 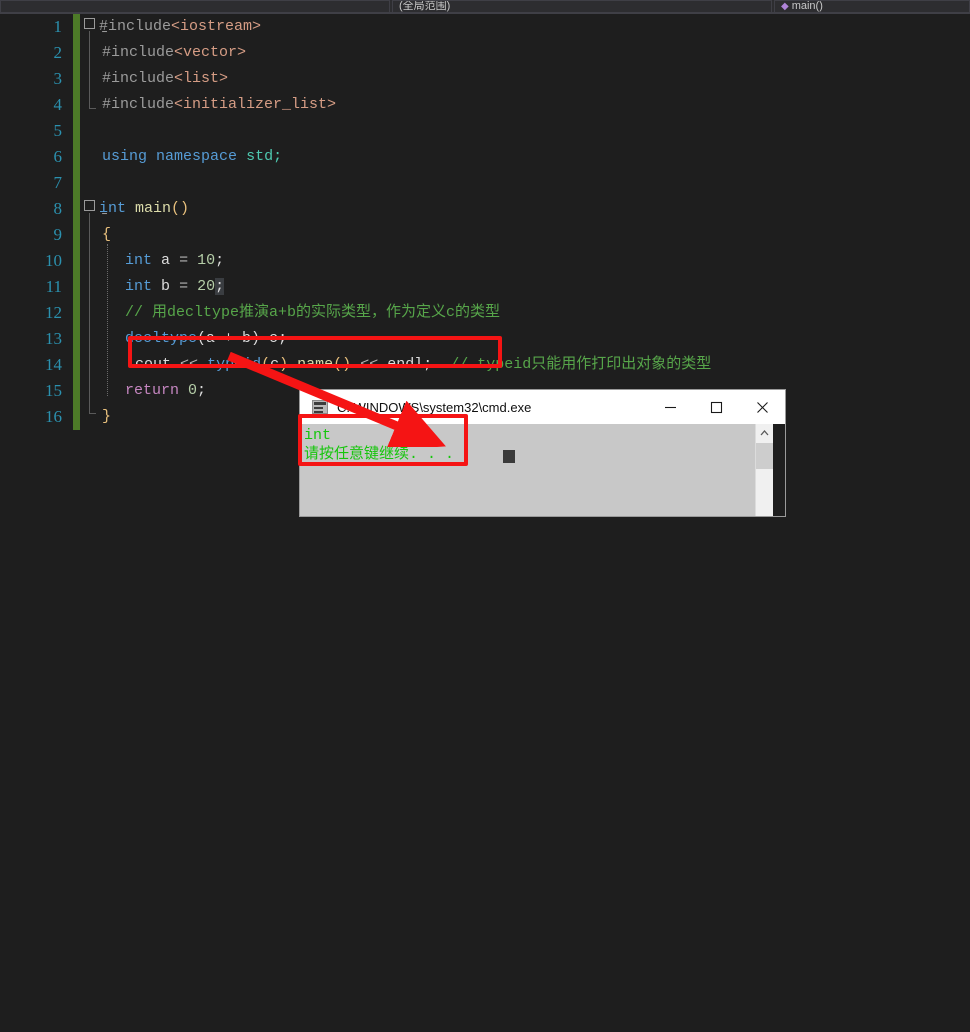 What do you see at coordinates (764, 432) in the screenshot?
I see `scroll-up-icon` at bounding box center [764, 432].